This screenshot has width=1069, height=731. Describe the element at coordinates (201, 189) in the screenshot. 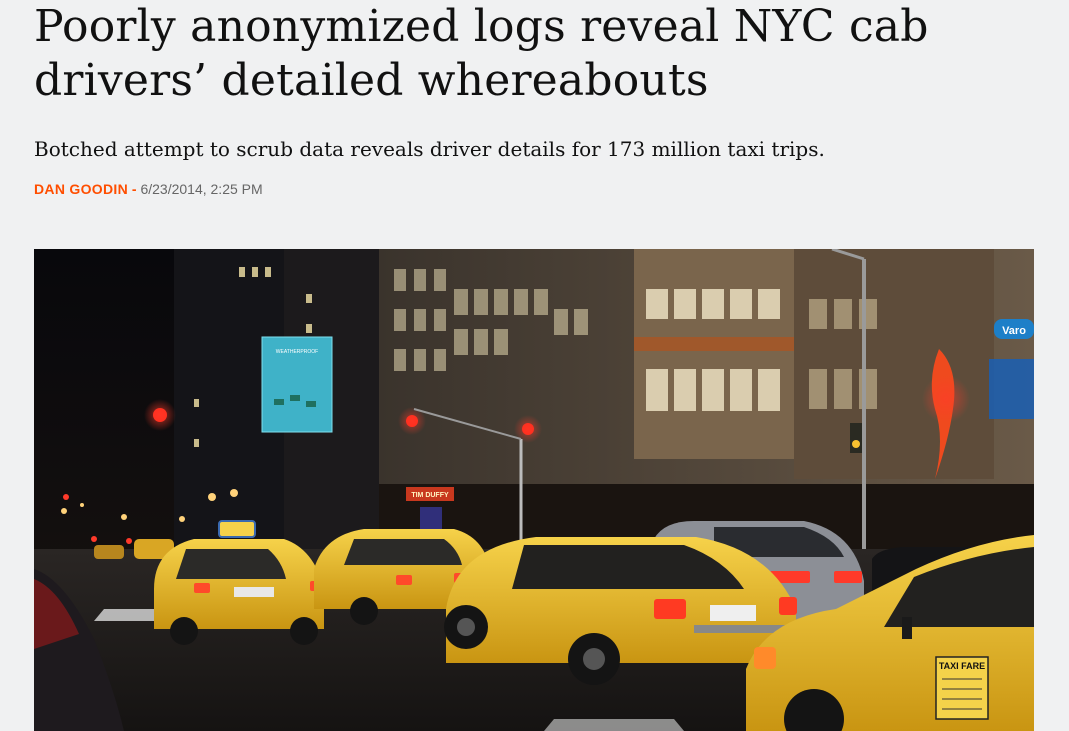

I see `publish-timestamp: 6/23/2014, 2:25 PM` at that location.